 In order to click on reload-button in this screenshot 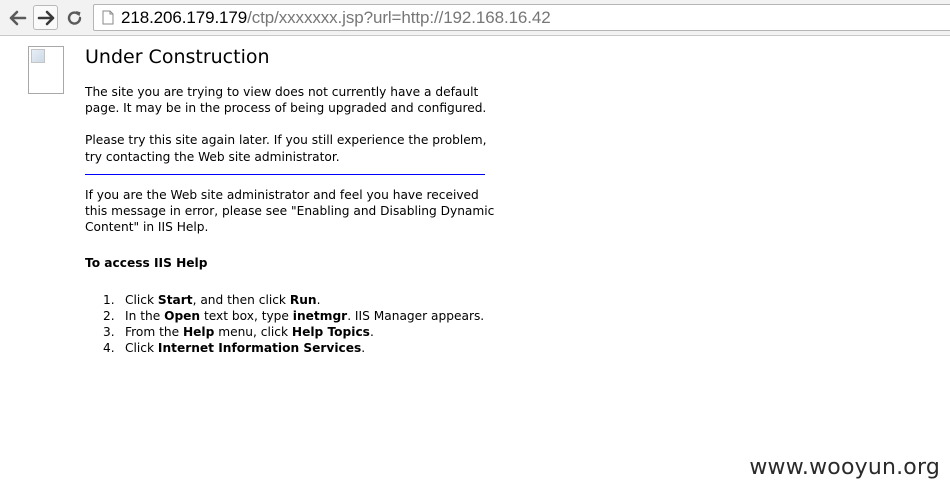, I will do `click(74, 17)`.